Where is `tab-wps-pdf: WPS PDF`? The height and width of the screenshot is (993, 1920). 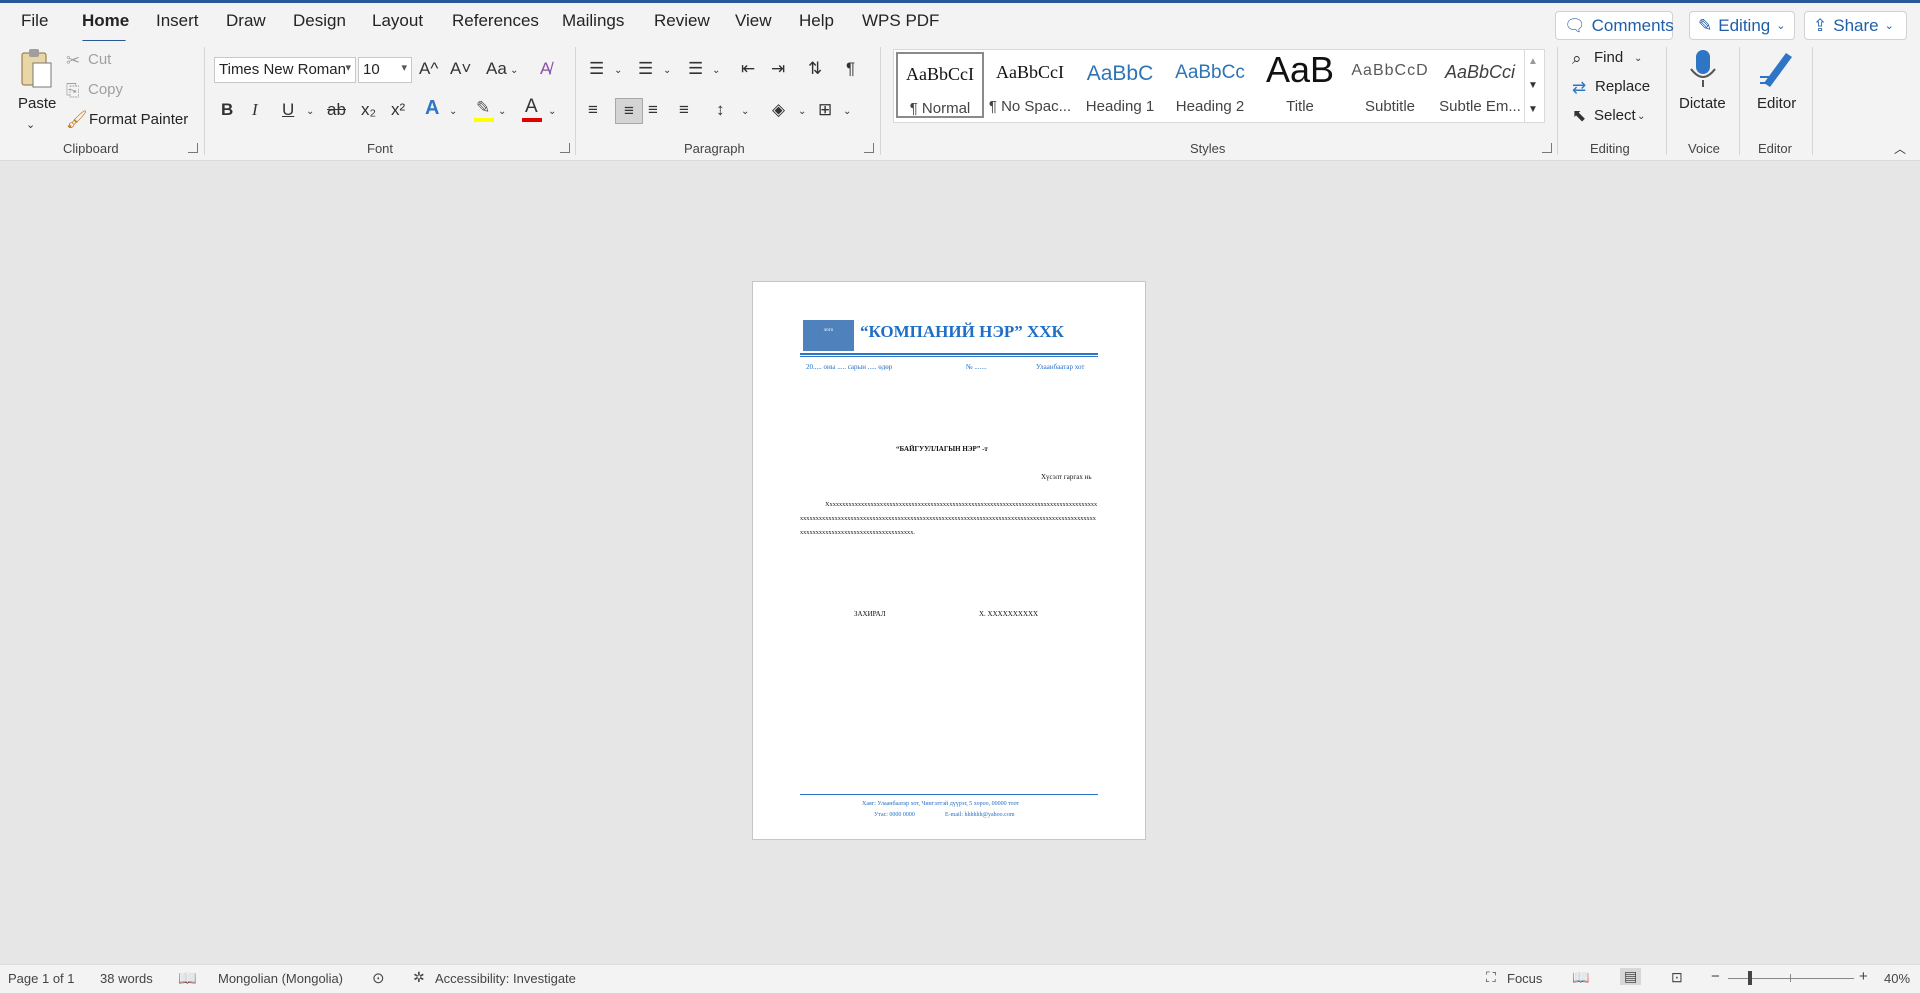 tab-wps-pdf: WPS PDF is located at coordinates (900, 21).